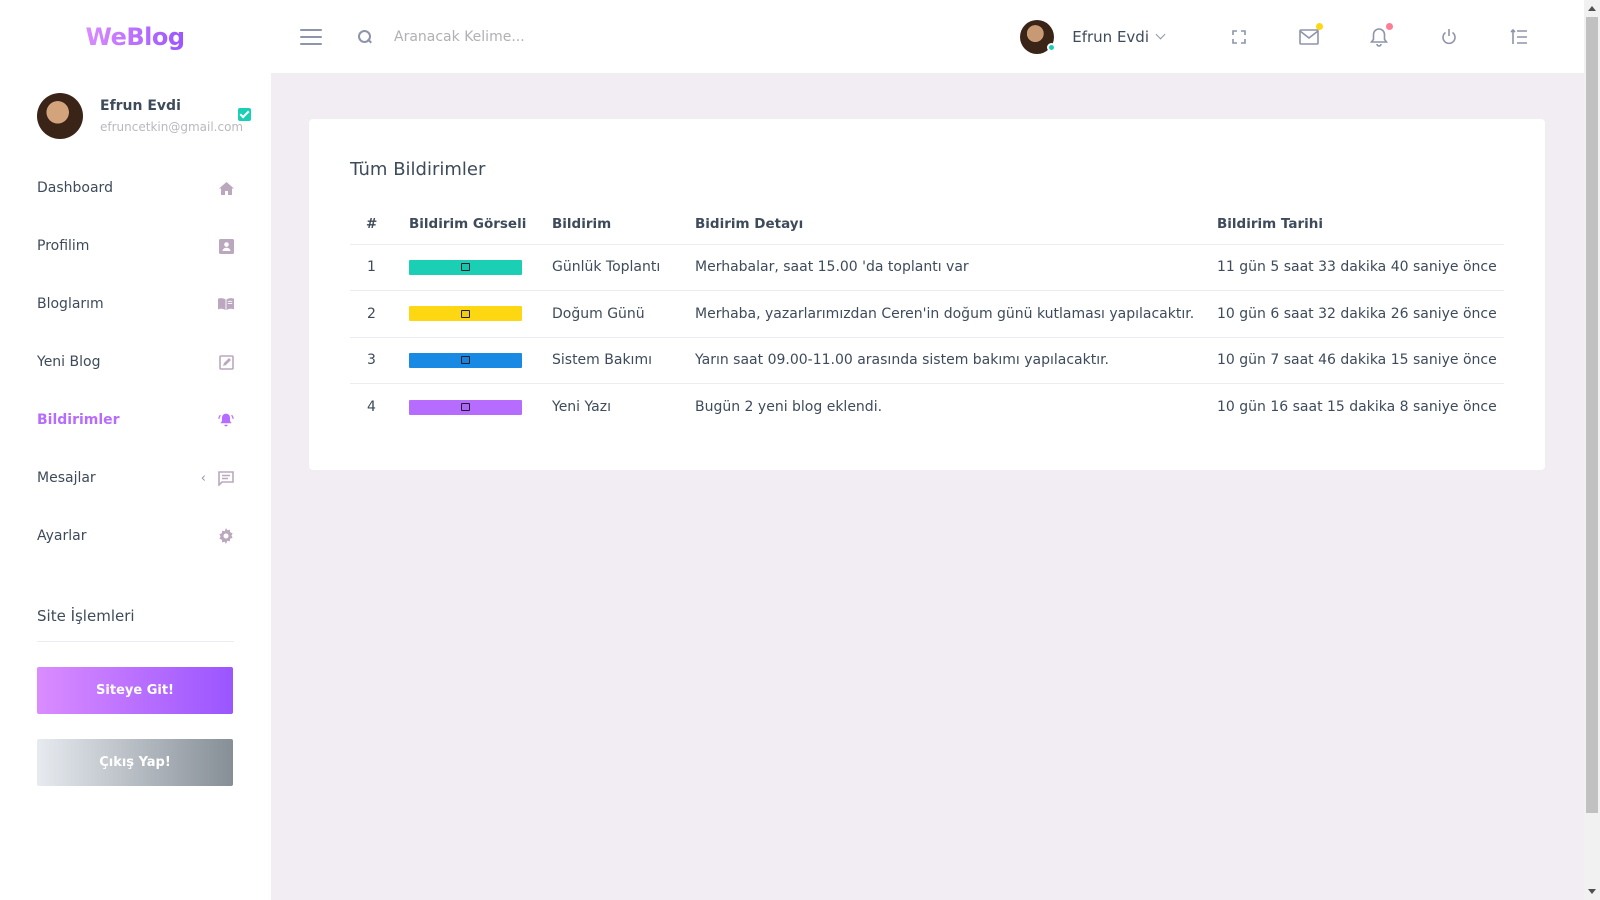 The height and width of the screenshot is (900, 1600). I want to click on navbar-right: Efrun Evdi, so click(1302, 37).